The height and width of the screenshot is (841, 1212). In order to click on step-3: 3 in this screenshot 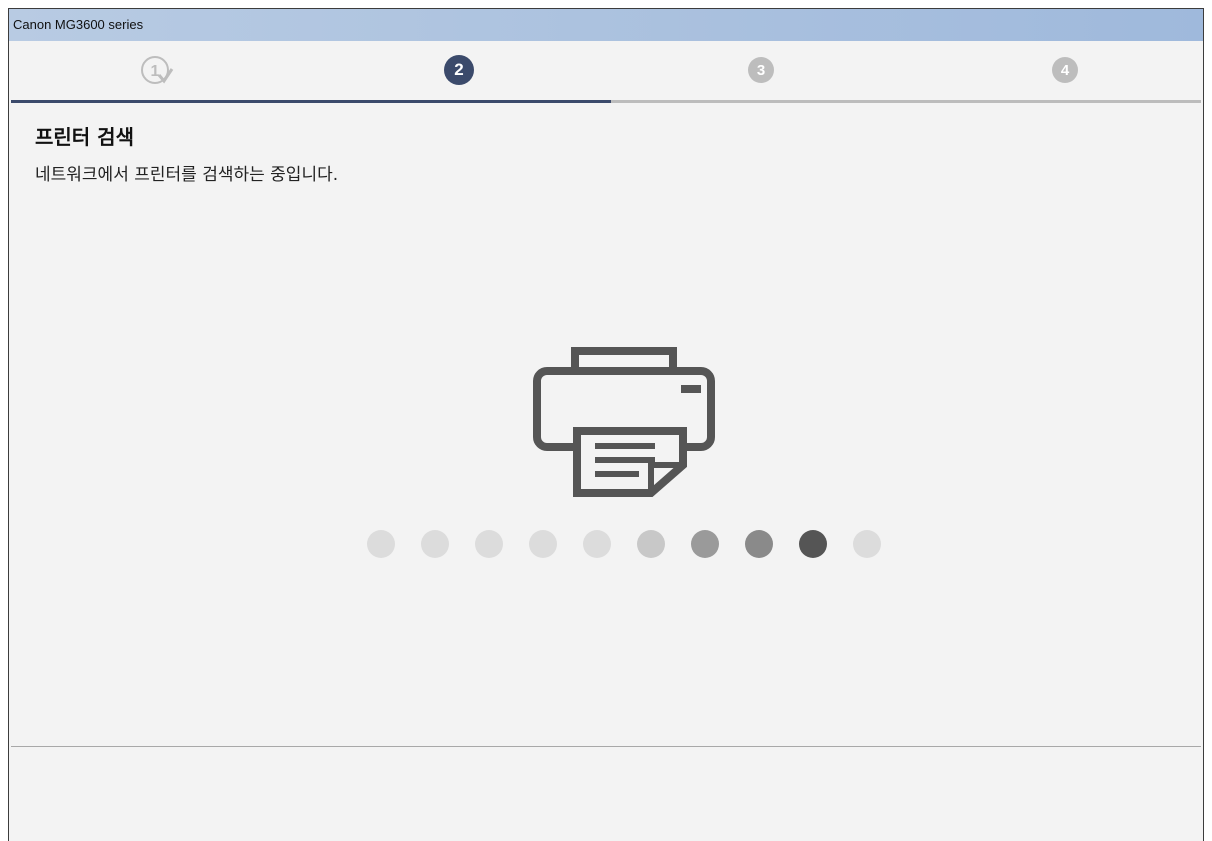, I will do `click(761, 70)`.